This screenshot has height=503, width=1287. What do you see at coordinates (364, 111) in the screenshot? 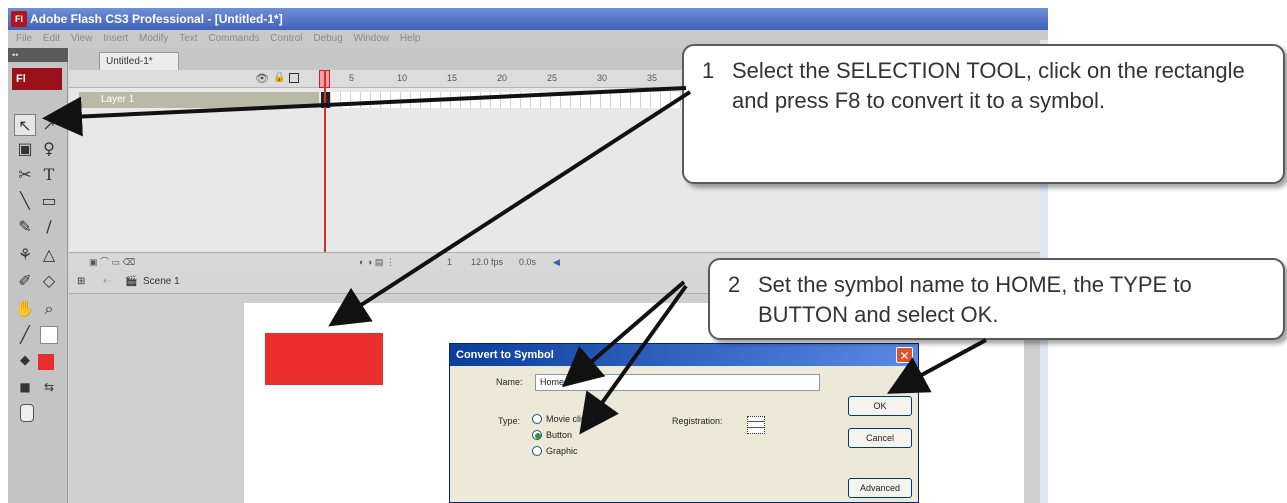
I see `arrow-to-selection-tool` at bounding box center [364, 111].